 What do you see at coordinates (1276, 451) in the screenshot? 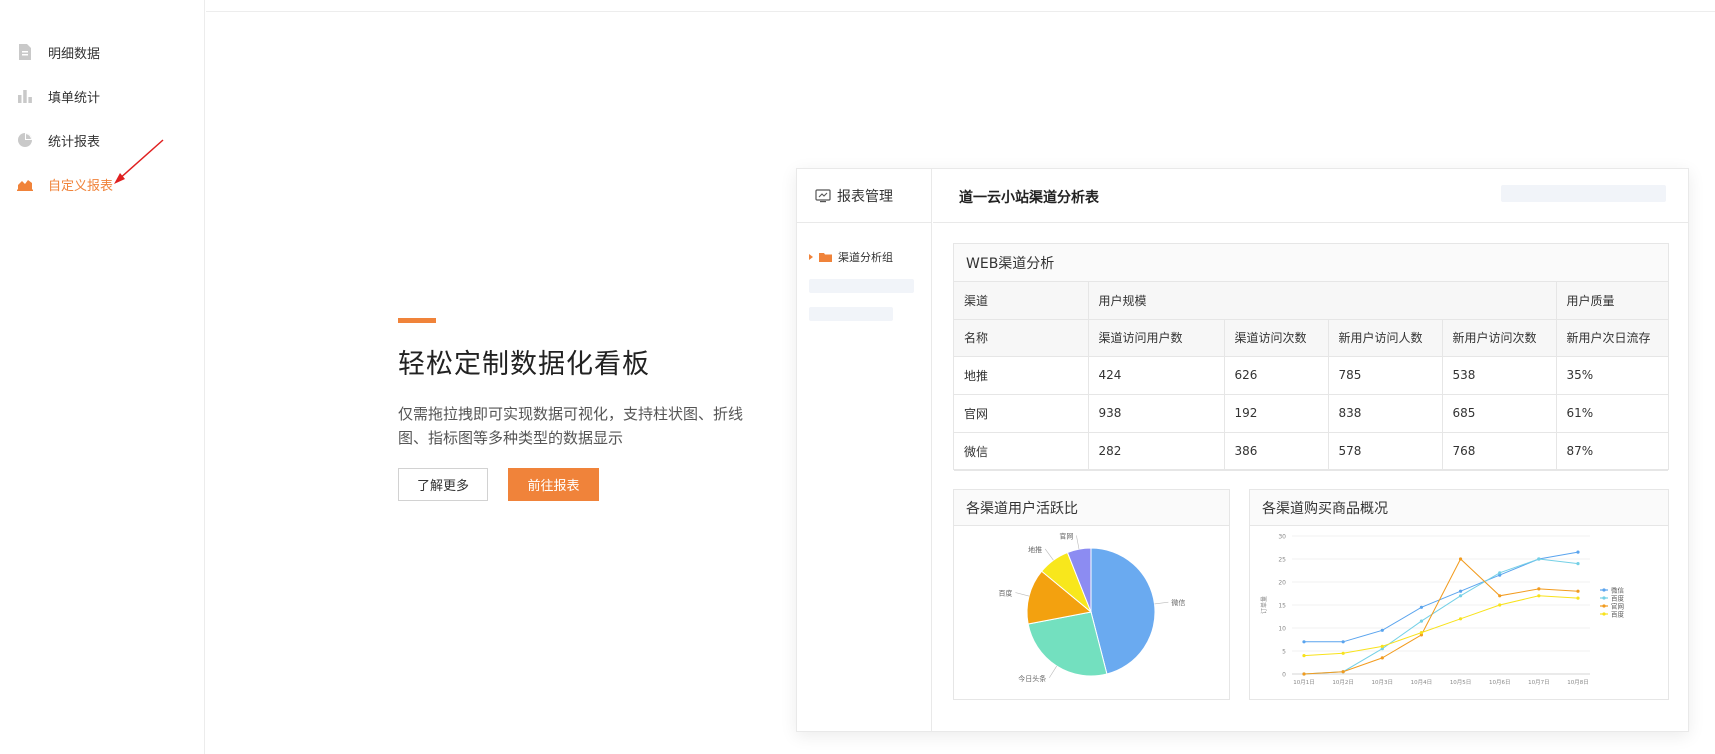
I see `table-cell: 386` at bounding box center [1276, 451].